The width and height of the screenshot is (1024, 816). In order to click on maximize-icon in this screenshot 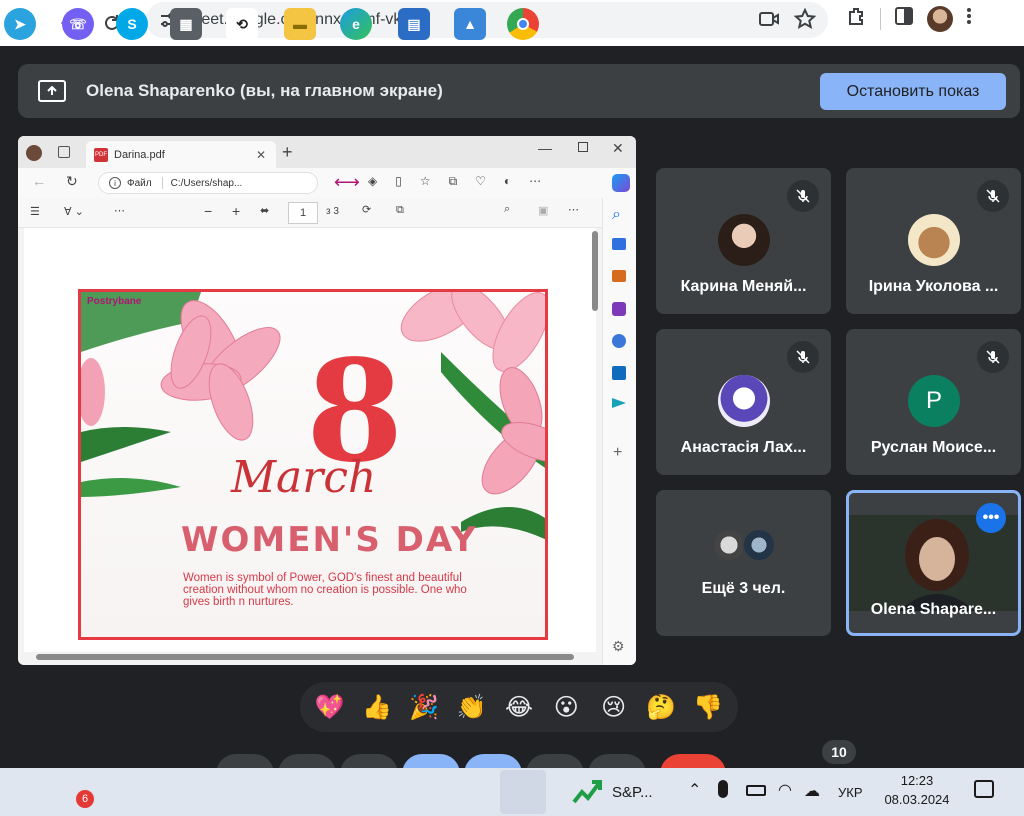, I will do `click(583, 147)`.